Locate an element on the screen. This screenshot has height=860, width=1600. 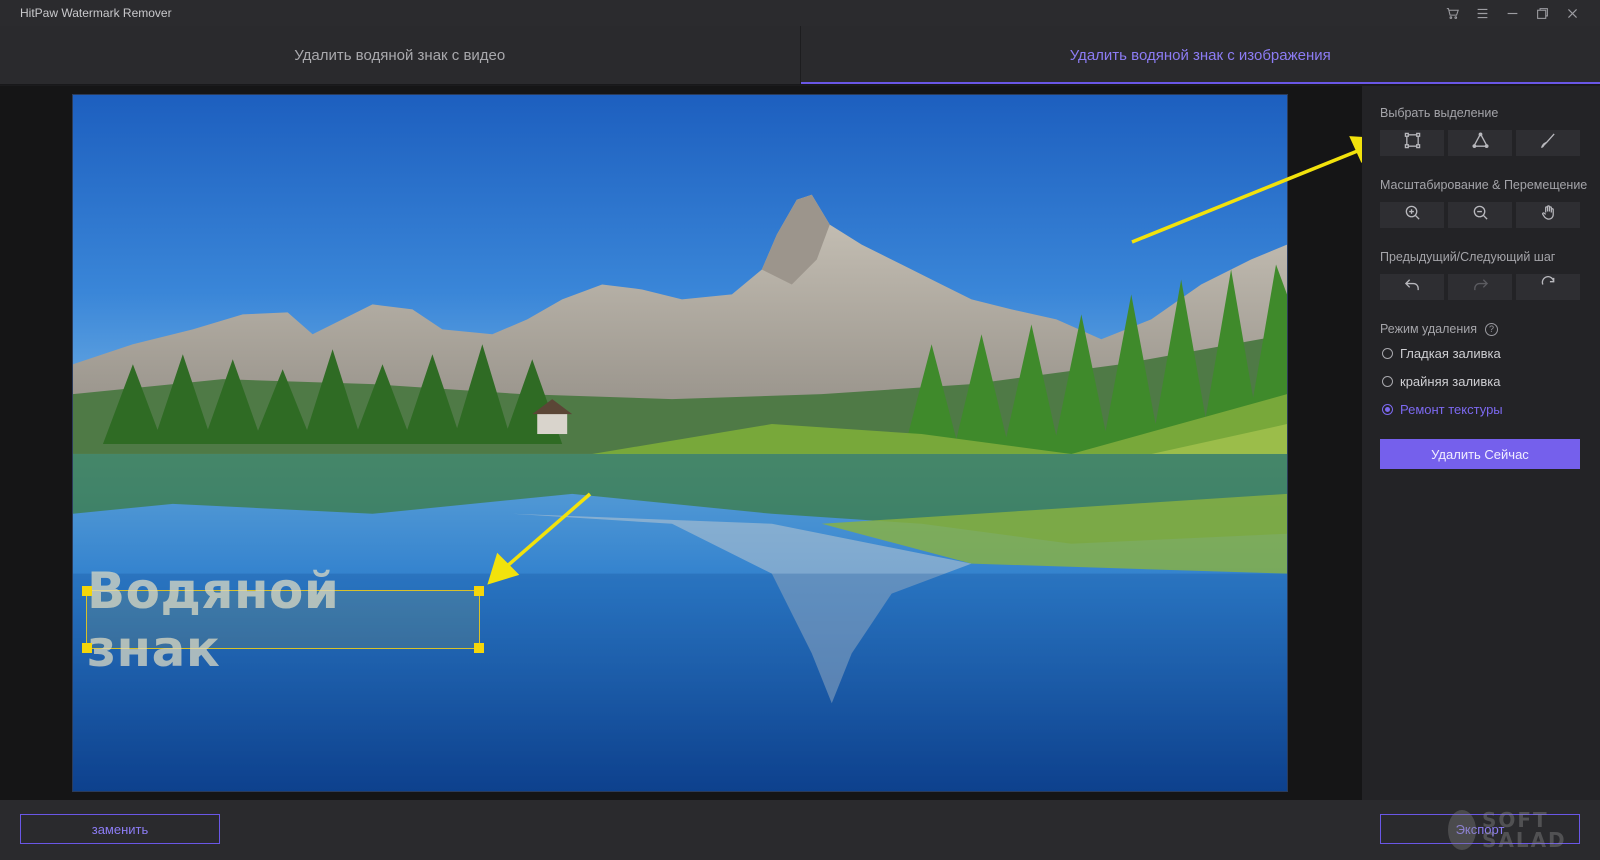
select-section-label: Выбрать выделение is located at coordinates (1439, 113).